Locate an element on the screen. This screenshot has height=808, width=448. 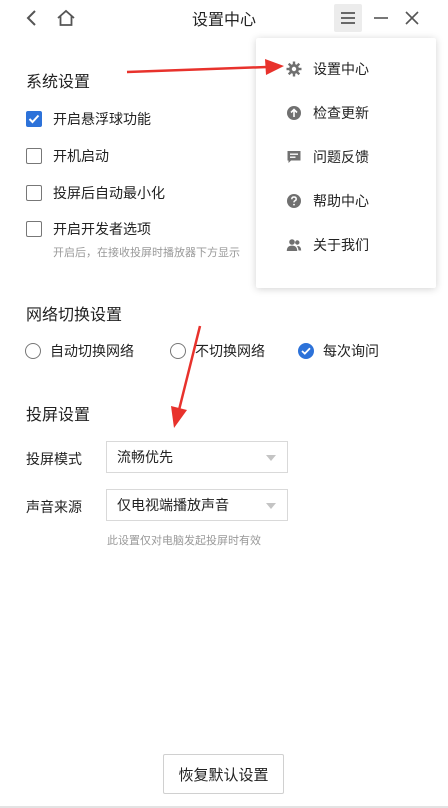
menu-item-feedback: 问题反馈 is located at coordinates (346, 157).